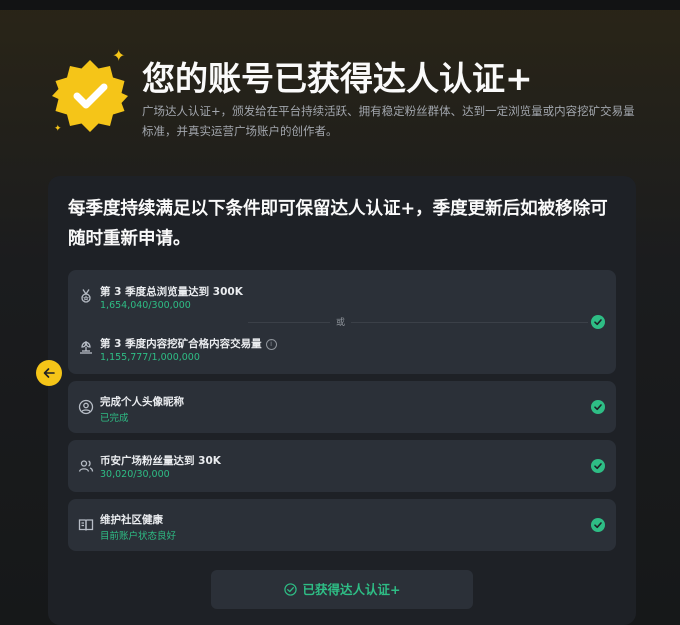  I want to click on requirement-progress: 1,654,040/300,000, so click(145, 305).